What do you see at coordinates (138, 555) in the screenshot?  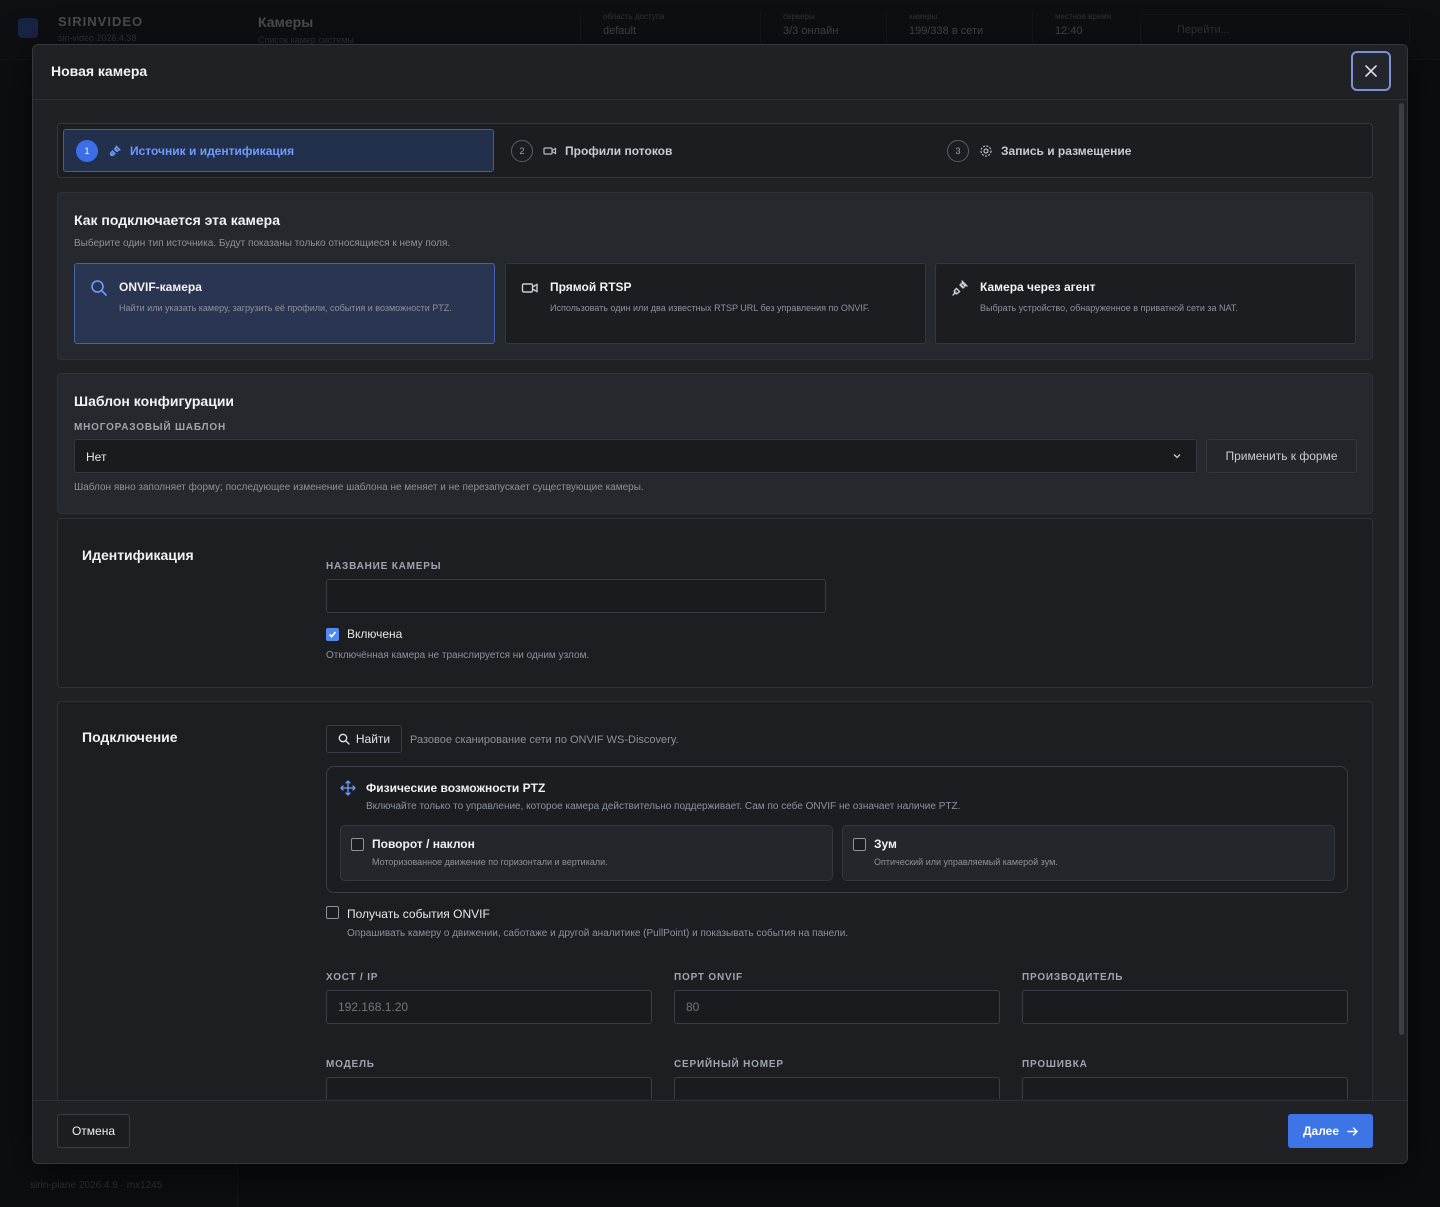 I see `section-title: Идентификация` at bounding box center [138, 555].